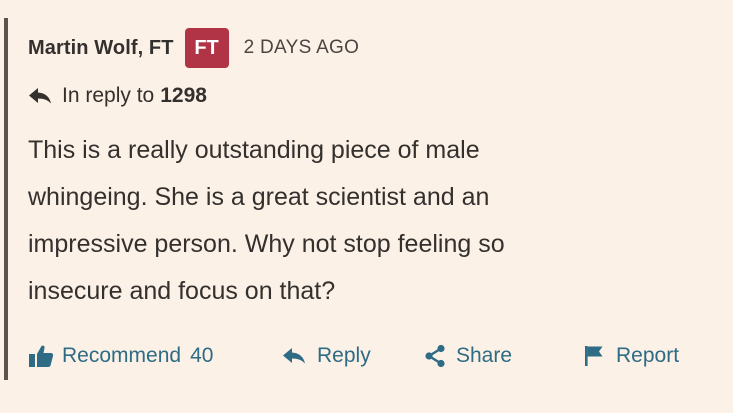 The height and width of the screenshot is (413, 733). Describe the element at coordinates (183, 95) in the screenshot. I see `reply-to-number: 1298` at that location.